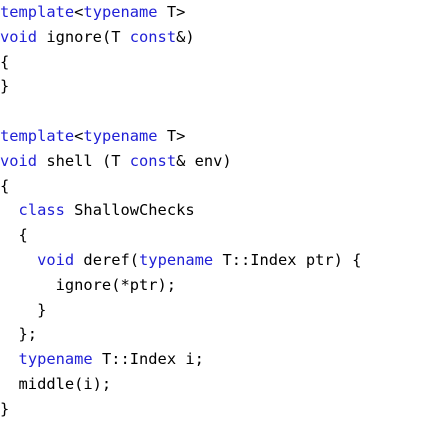 This screenshot has width=424, height=422. What do you see at coordinates (287, 260) in the screenshot?
I see `code-text: T::Index ptr) {` at bounding box center [287, 260].